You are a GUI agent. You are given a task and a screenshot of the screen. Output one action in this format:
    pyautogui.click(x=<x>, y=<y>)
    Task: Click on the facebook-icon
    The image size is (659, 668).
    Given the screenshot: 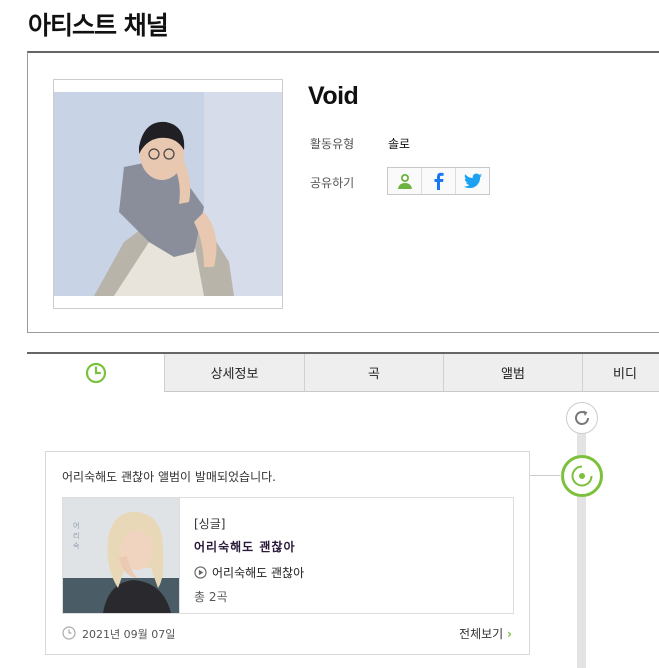 What is the action you would take?
    pyautogui.click(x=439, y=181)
    